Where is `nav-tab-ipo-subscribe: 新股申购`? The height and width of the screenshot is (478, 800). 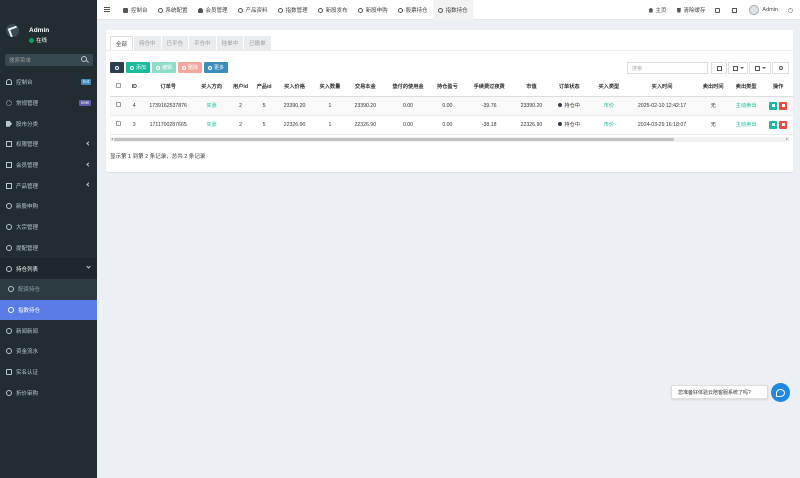
nav-tab-ipo-subscribe: 新股申购 is located at coordinates (373, 10).